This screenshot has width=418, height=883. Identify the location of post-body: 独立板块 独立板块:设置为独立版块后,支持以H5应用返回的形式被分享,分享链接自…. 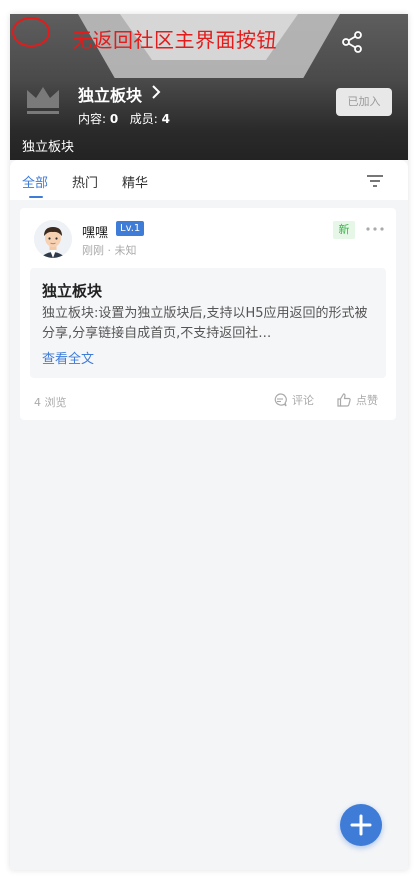
(208, 323).